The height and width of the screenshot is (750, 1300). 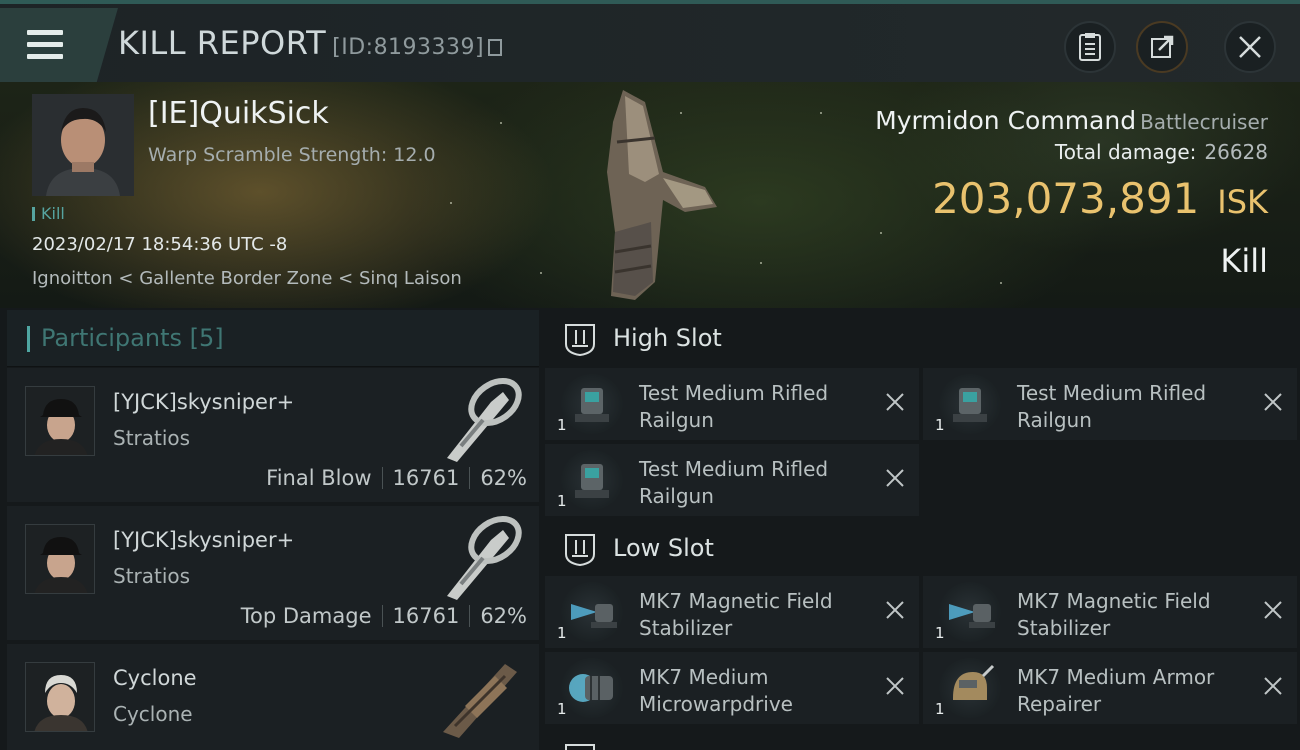 What do you see at coordinates (650, 41) in the screenshot?
I see `top-bar: KILL REPORT [ID:8193339]` at bounding box center [650, 41].